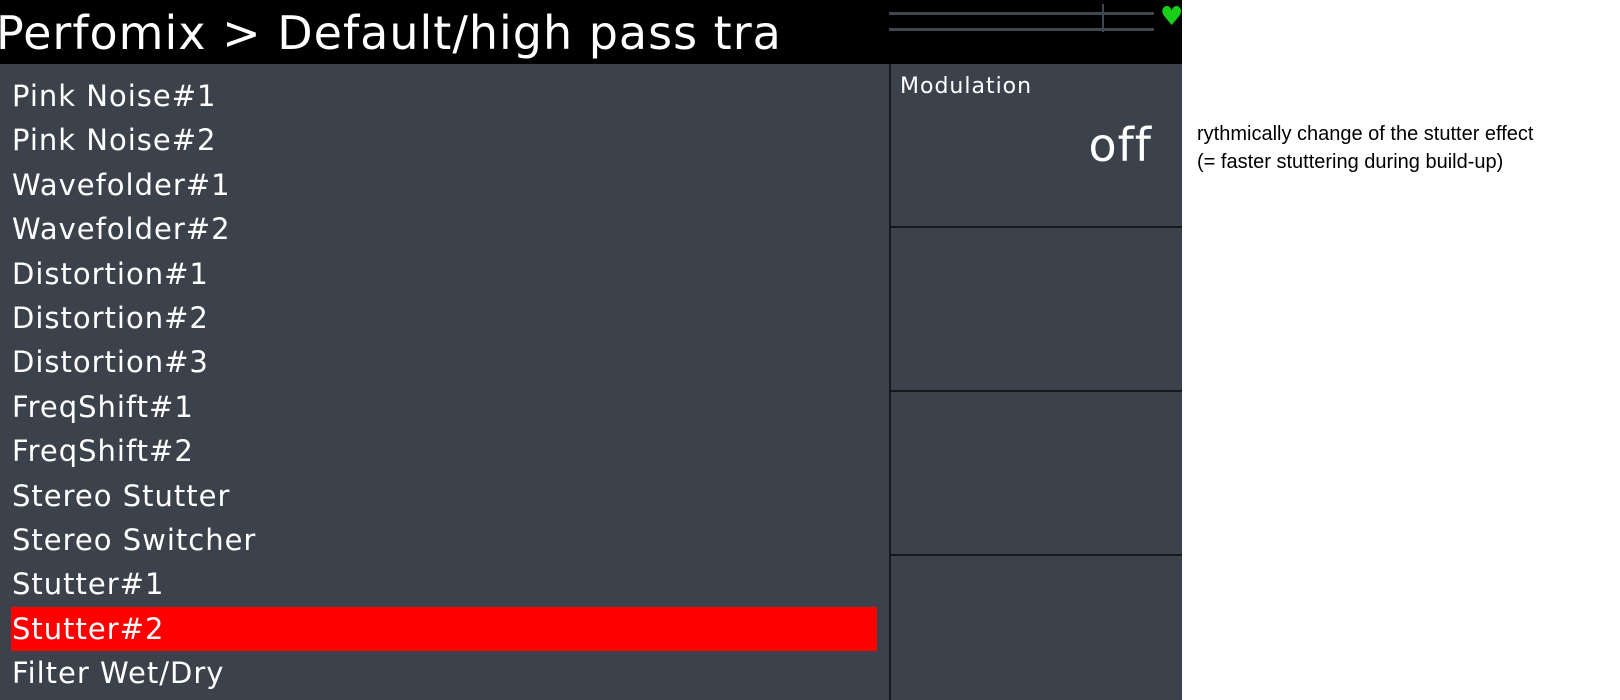  I want to click on list-item: Stereo Stutter, so click(432, 496).